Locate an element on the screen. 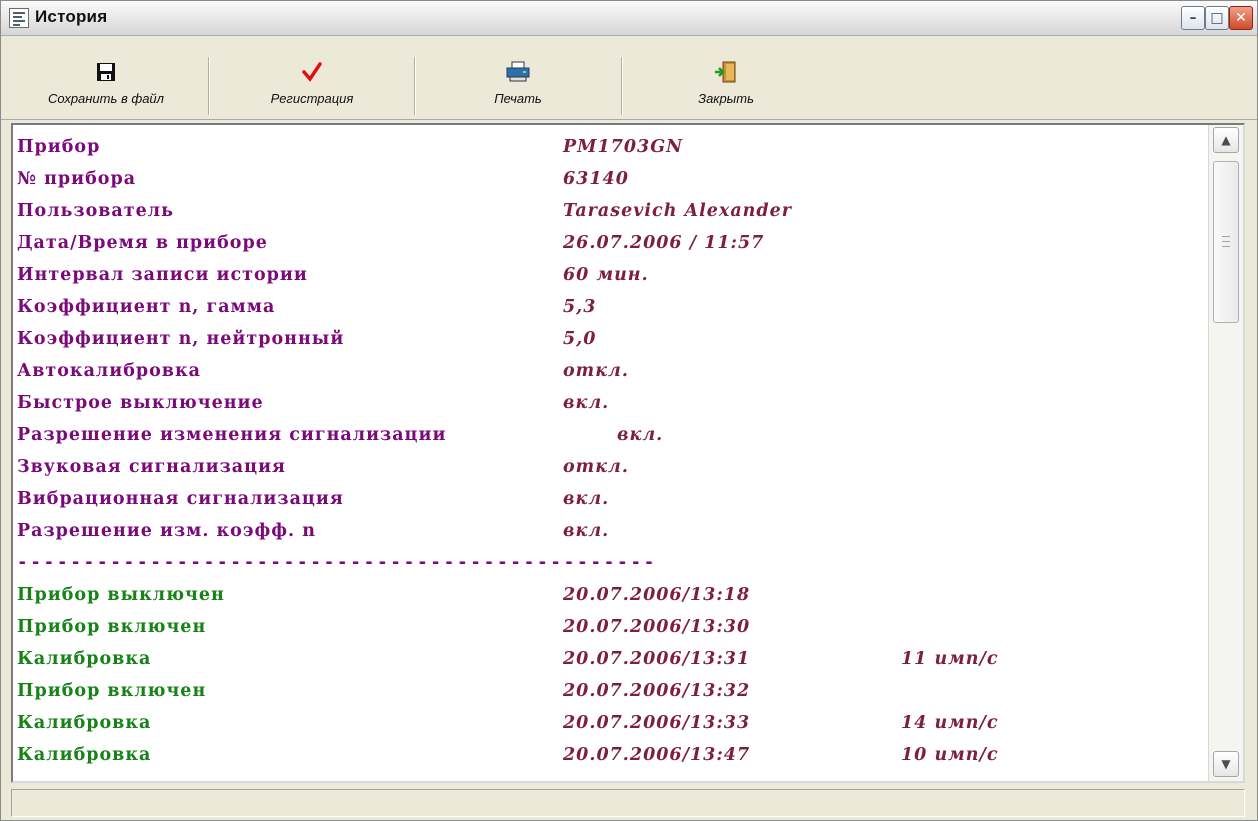 The width and height of the screenshot is (1258, 821). checkmark-icon is located at coordinates (312, 72).